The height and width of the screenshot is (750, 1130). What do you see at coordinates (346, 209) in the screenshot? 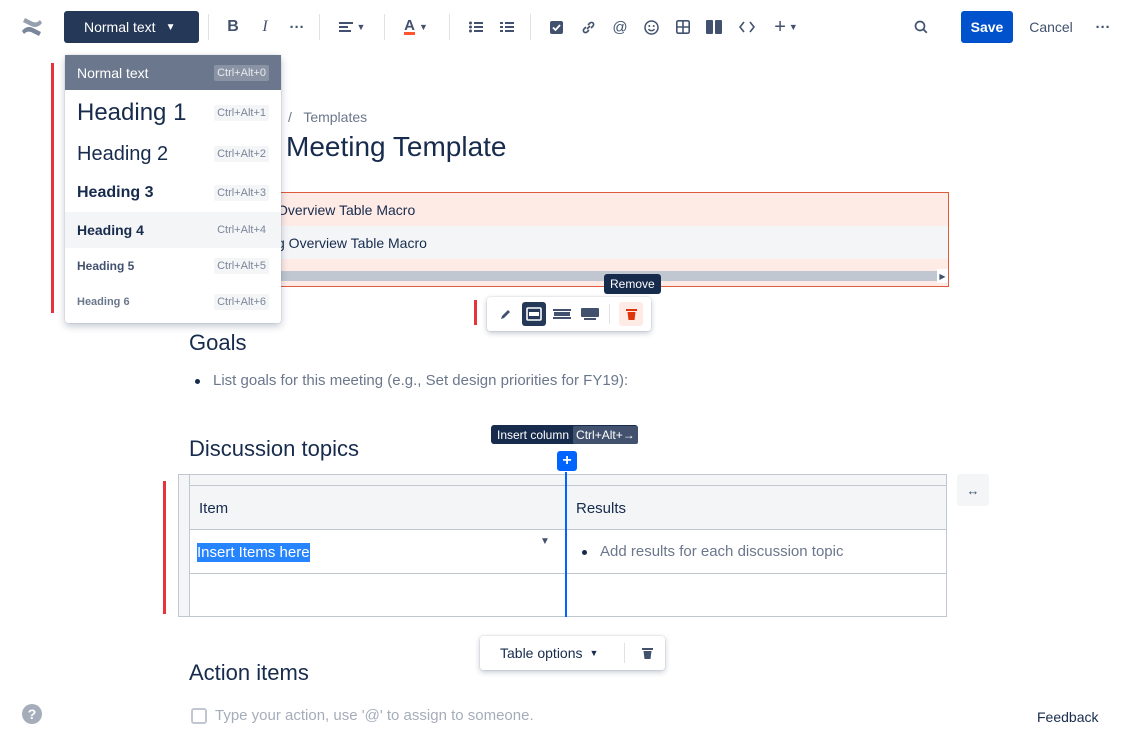
I see `macro-row: Overview Table Macro` at bounding box center [346, 209].